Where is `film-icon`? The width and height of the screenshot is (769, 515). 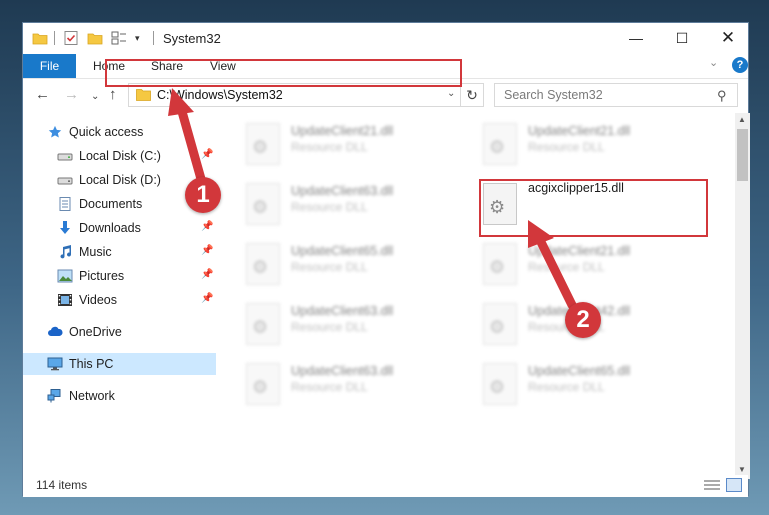
film-icon is located at coordinates (65, 299).